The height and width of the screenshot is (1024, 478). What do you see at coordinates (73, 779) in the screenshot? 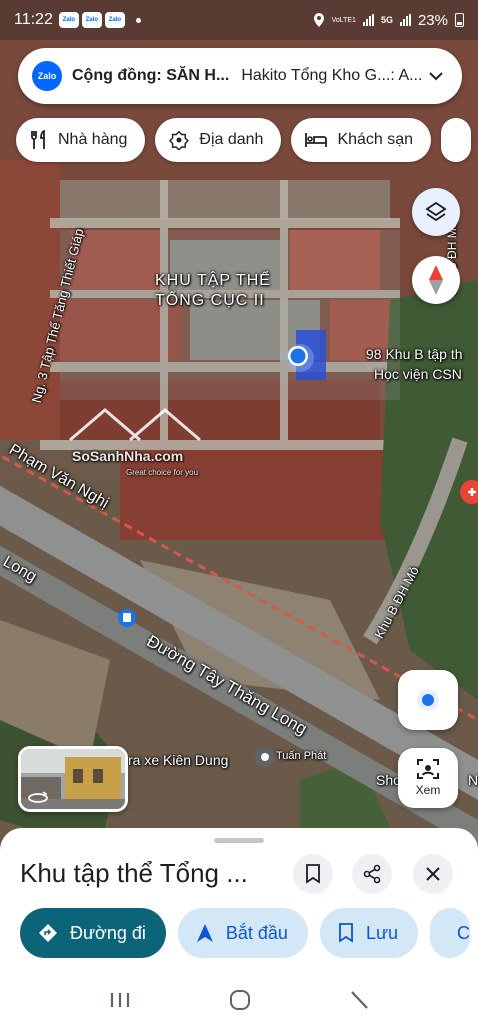
I see `street-view-thumbnail` at bounding box center [73, 779].